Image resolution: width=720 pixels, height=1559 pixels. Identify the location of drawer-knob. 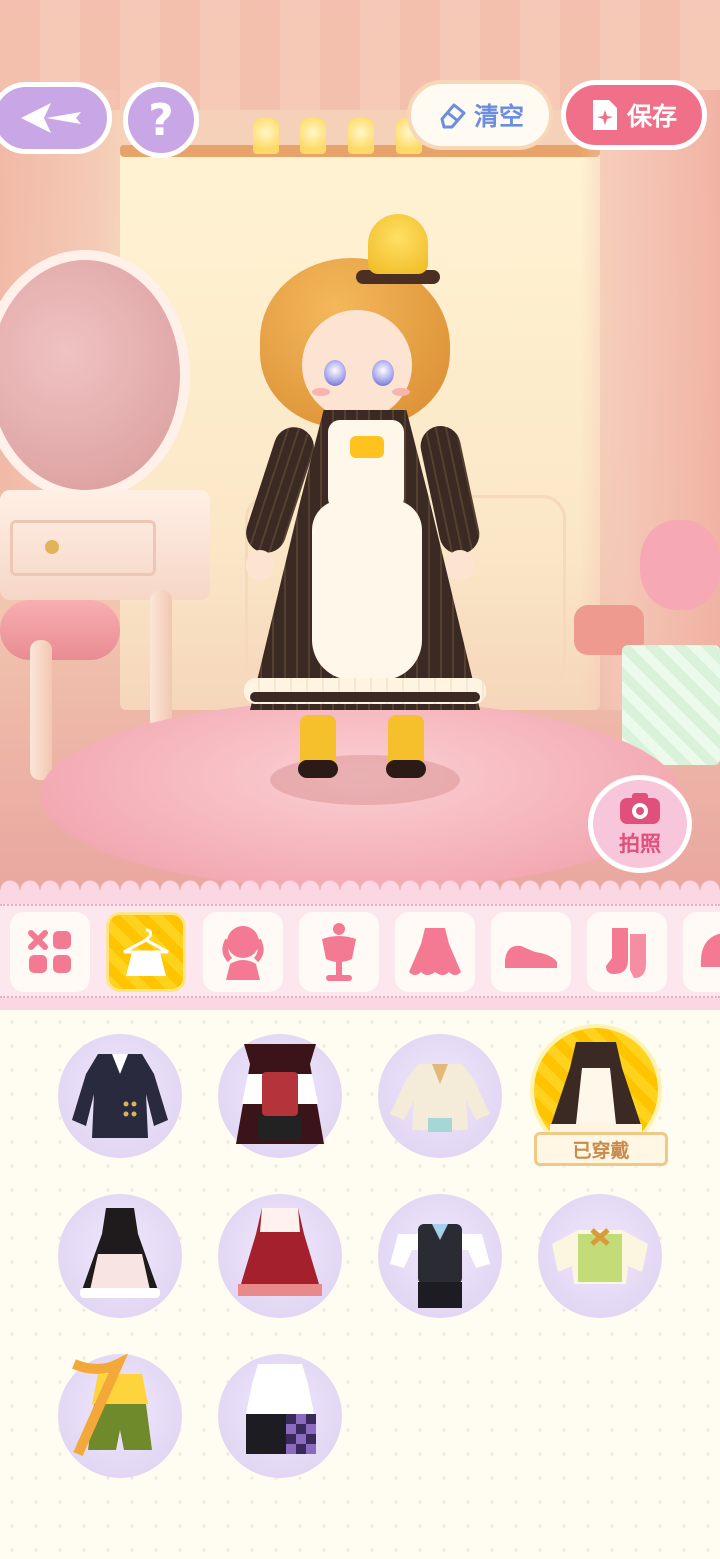
(52, 547).